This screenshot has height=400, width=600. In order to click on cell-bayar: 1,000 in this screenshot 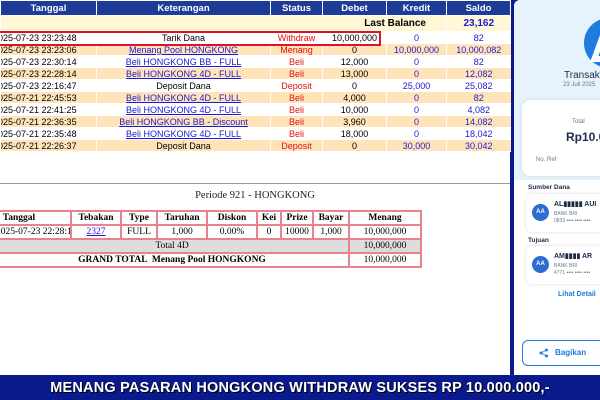, I will do `click(331, 232)`.